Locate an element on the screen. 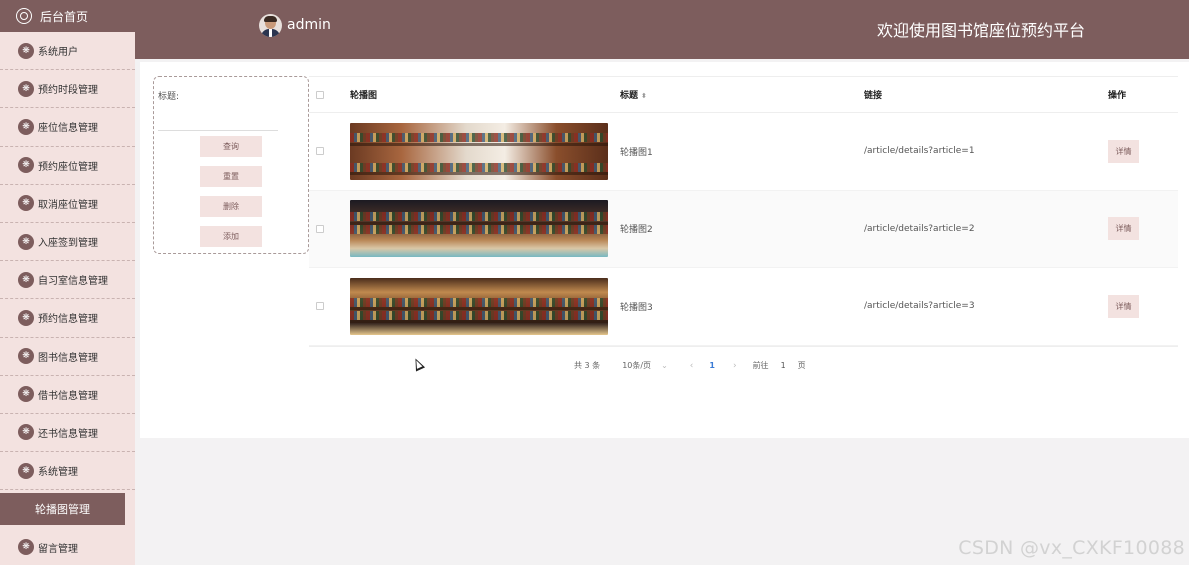 The height and width of the screenshot is (565, 1189). add-button: 添加 is located at coordinates (231, 236).